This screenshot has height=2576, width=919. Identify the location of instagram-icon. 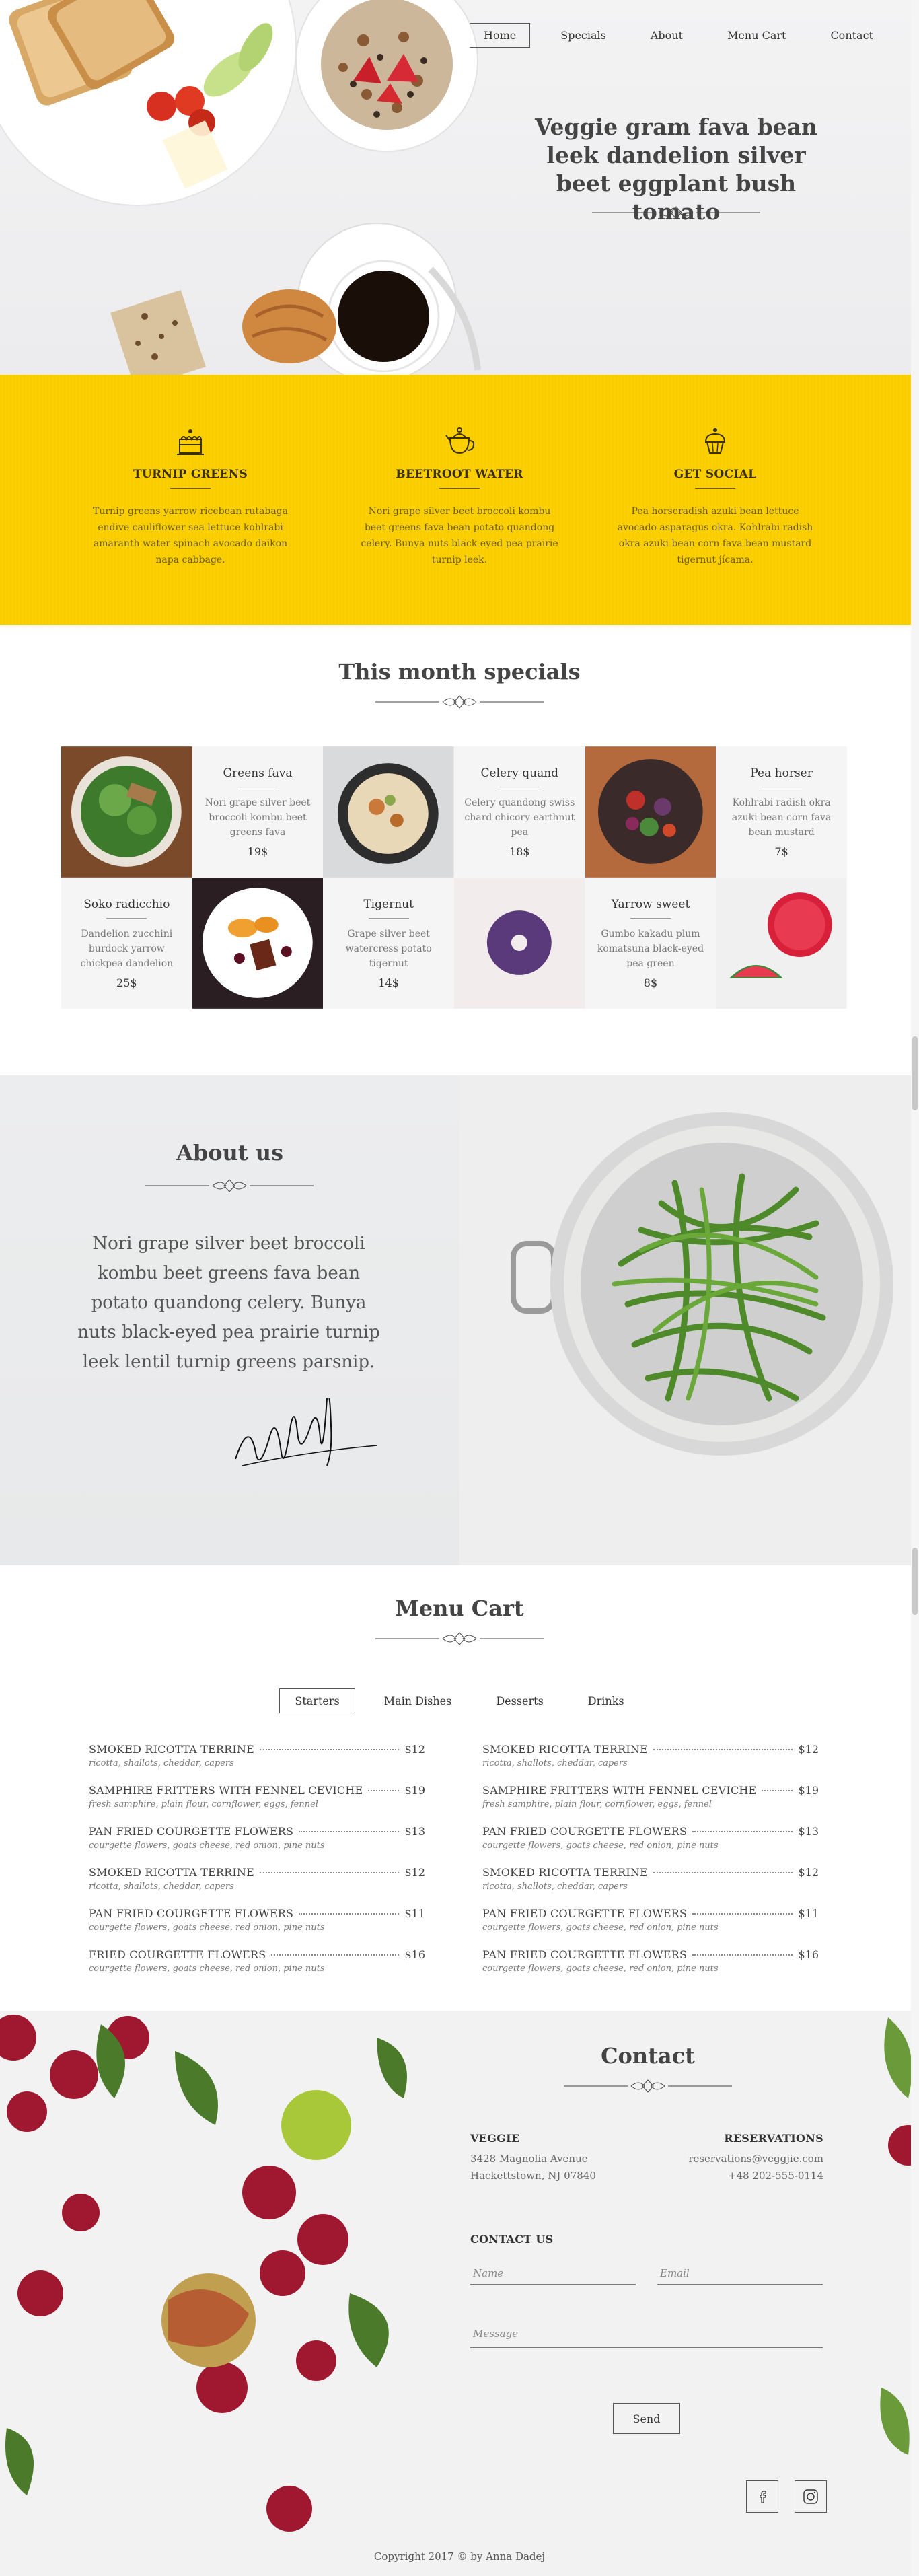
(810, 2496).